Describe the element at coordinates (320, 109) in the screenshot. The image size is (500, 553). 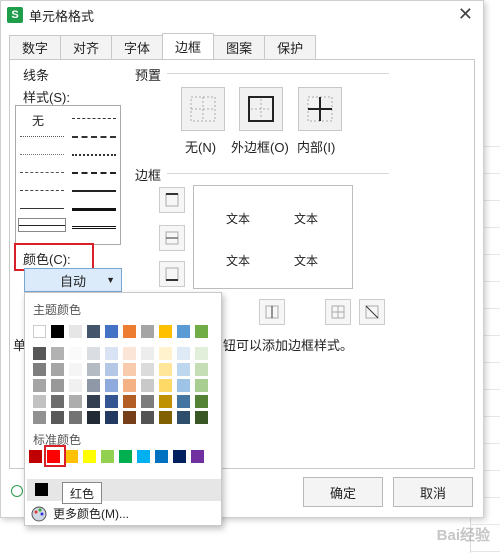
I see `preset-inside-button` at that location.